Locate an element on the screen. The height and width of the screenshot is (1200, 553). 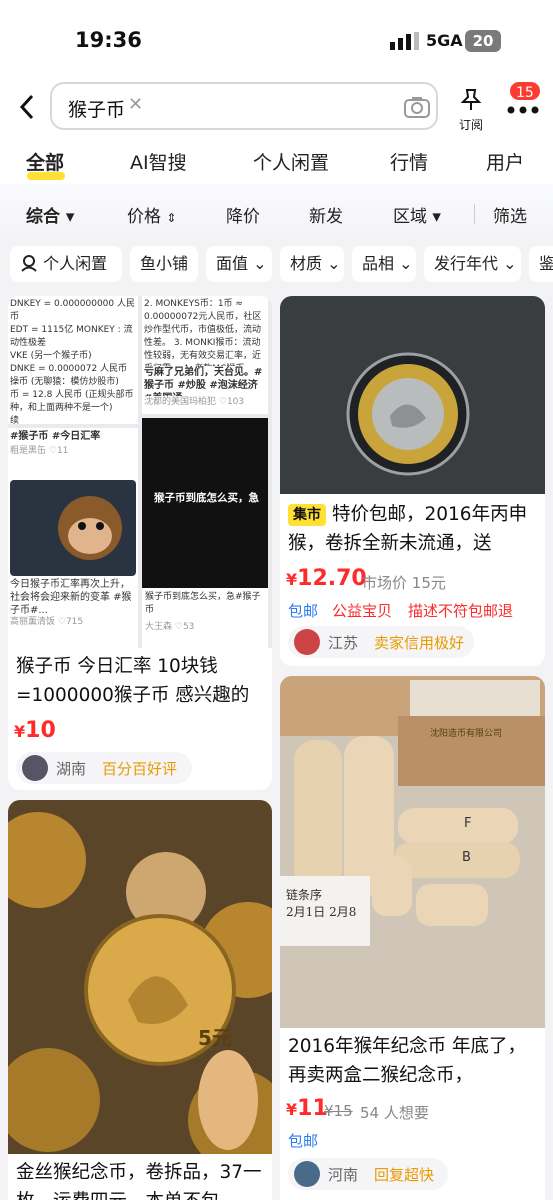
divider is located at coordinates (474, 214).